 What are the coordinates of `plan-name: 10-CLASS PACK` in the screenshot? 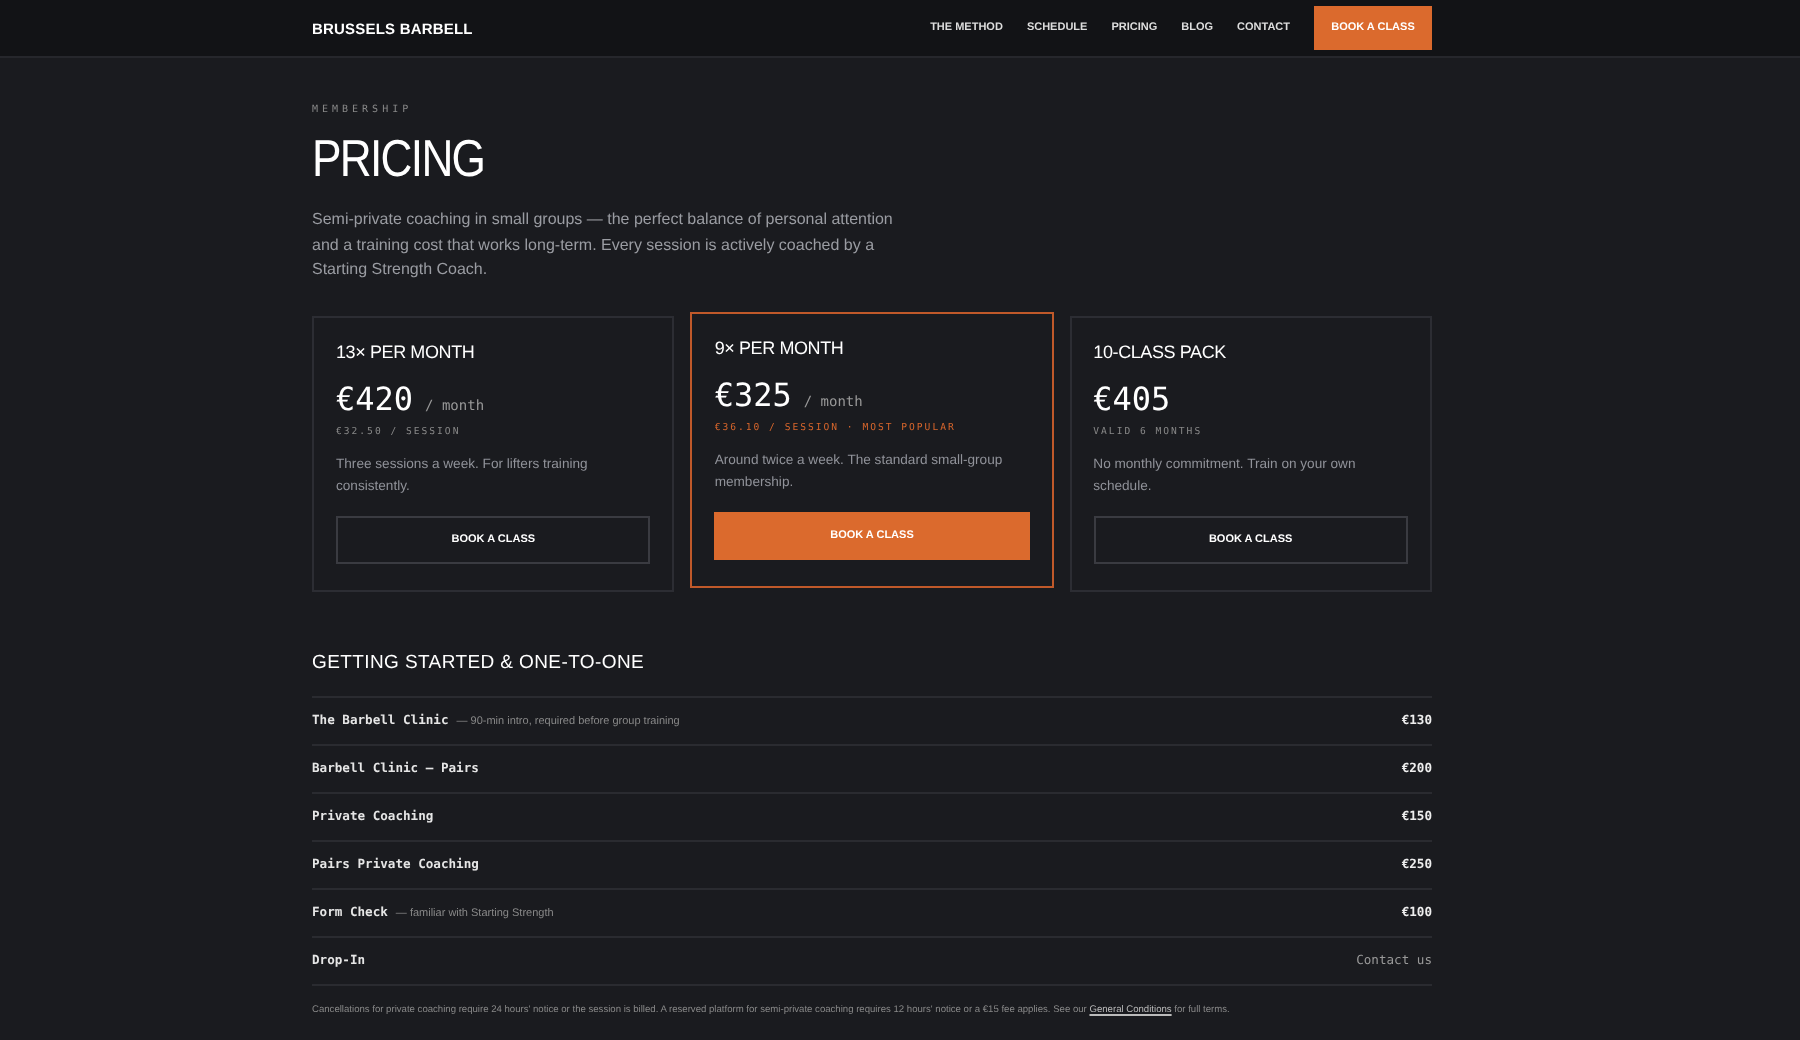 It's located at (1160, 351).